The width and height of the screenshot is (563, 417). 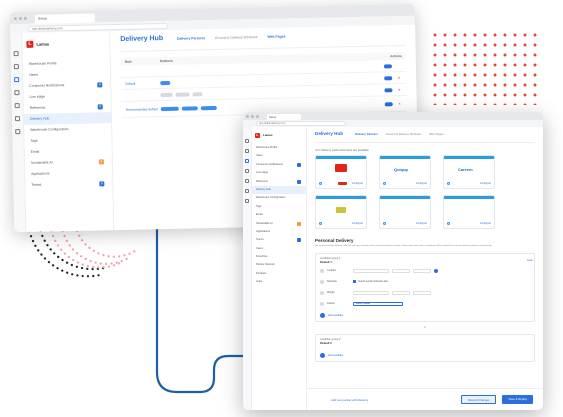 I want to click on sidebar-item-delivery-hub: Delivery Hub, so click(x=279, y=190).